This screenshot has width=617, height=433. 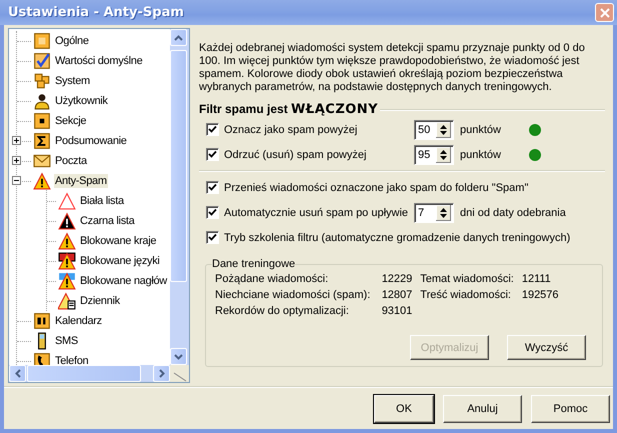 I want to click on tree-item: Użytkownik, so click(x=81, y=101).